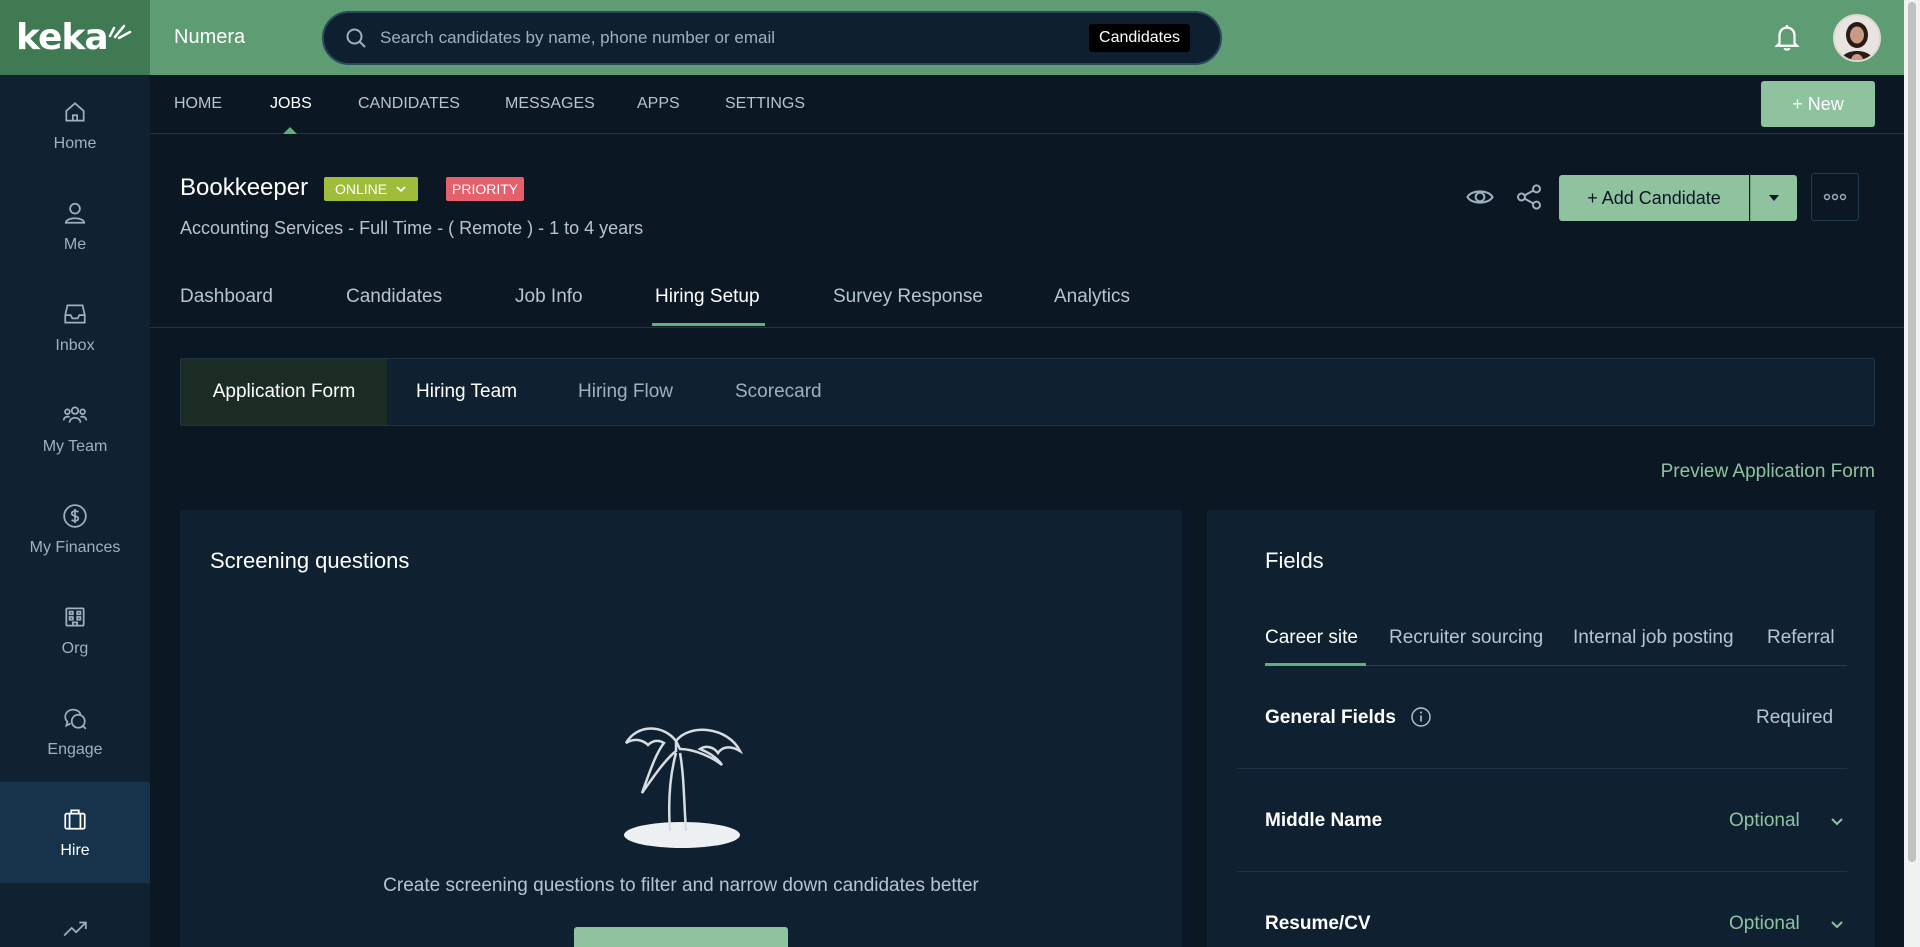  Describe the element at coordinates (75, 648) in the screenshot. I see `sidebar-item-label: Org` at that location.